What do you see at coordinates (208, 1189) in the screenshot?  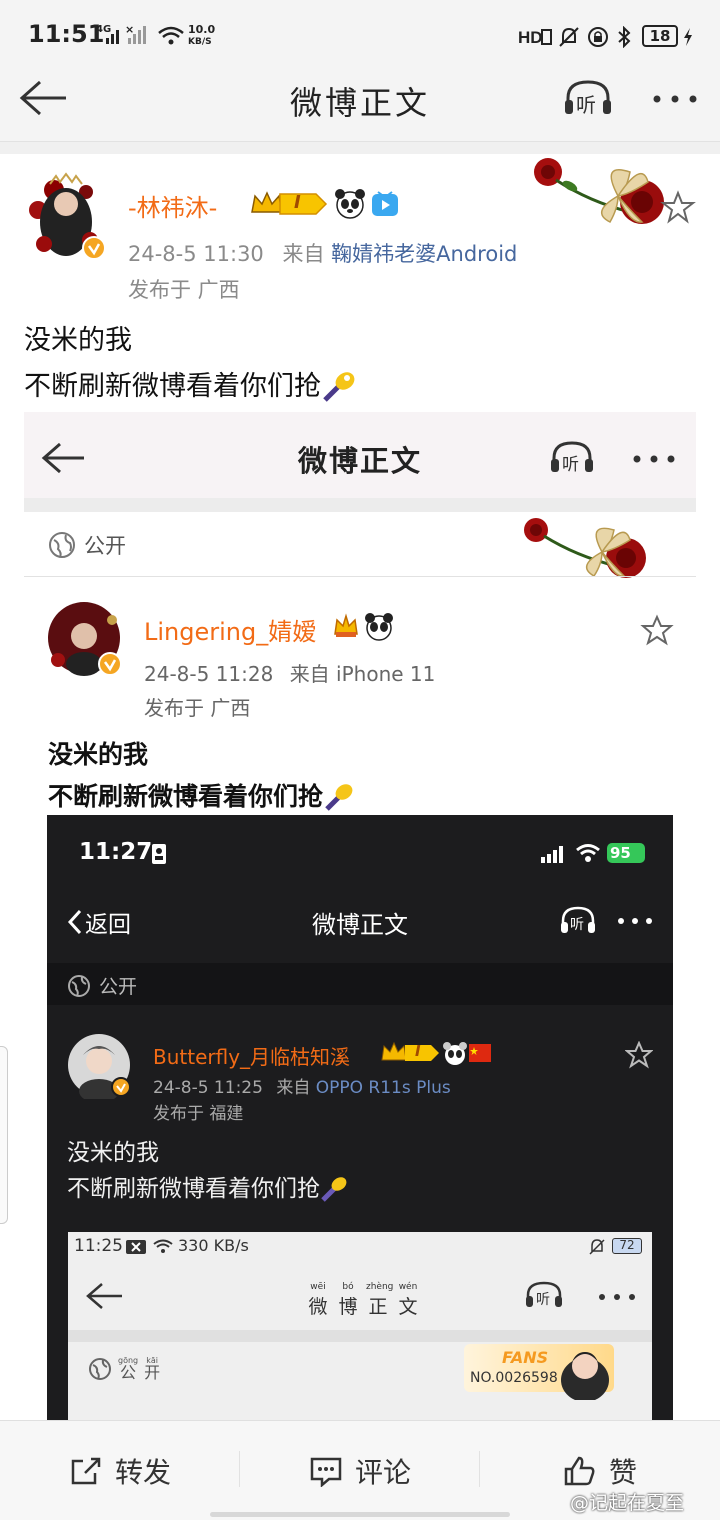 I see `emb2-text-line2-row: 不断刷新微博看着你们抢` at bounding box center [208, 1189].